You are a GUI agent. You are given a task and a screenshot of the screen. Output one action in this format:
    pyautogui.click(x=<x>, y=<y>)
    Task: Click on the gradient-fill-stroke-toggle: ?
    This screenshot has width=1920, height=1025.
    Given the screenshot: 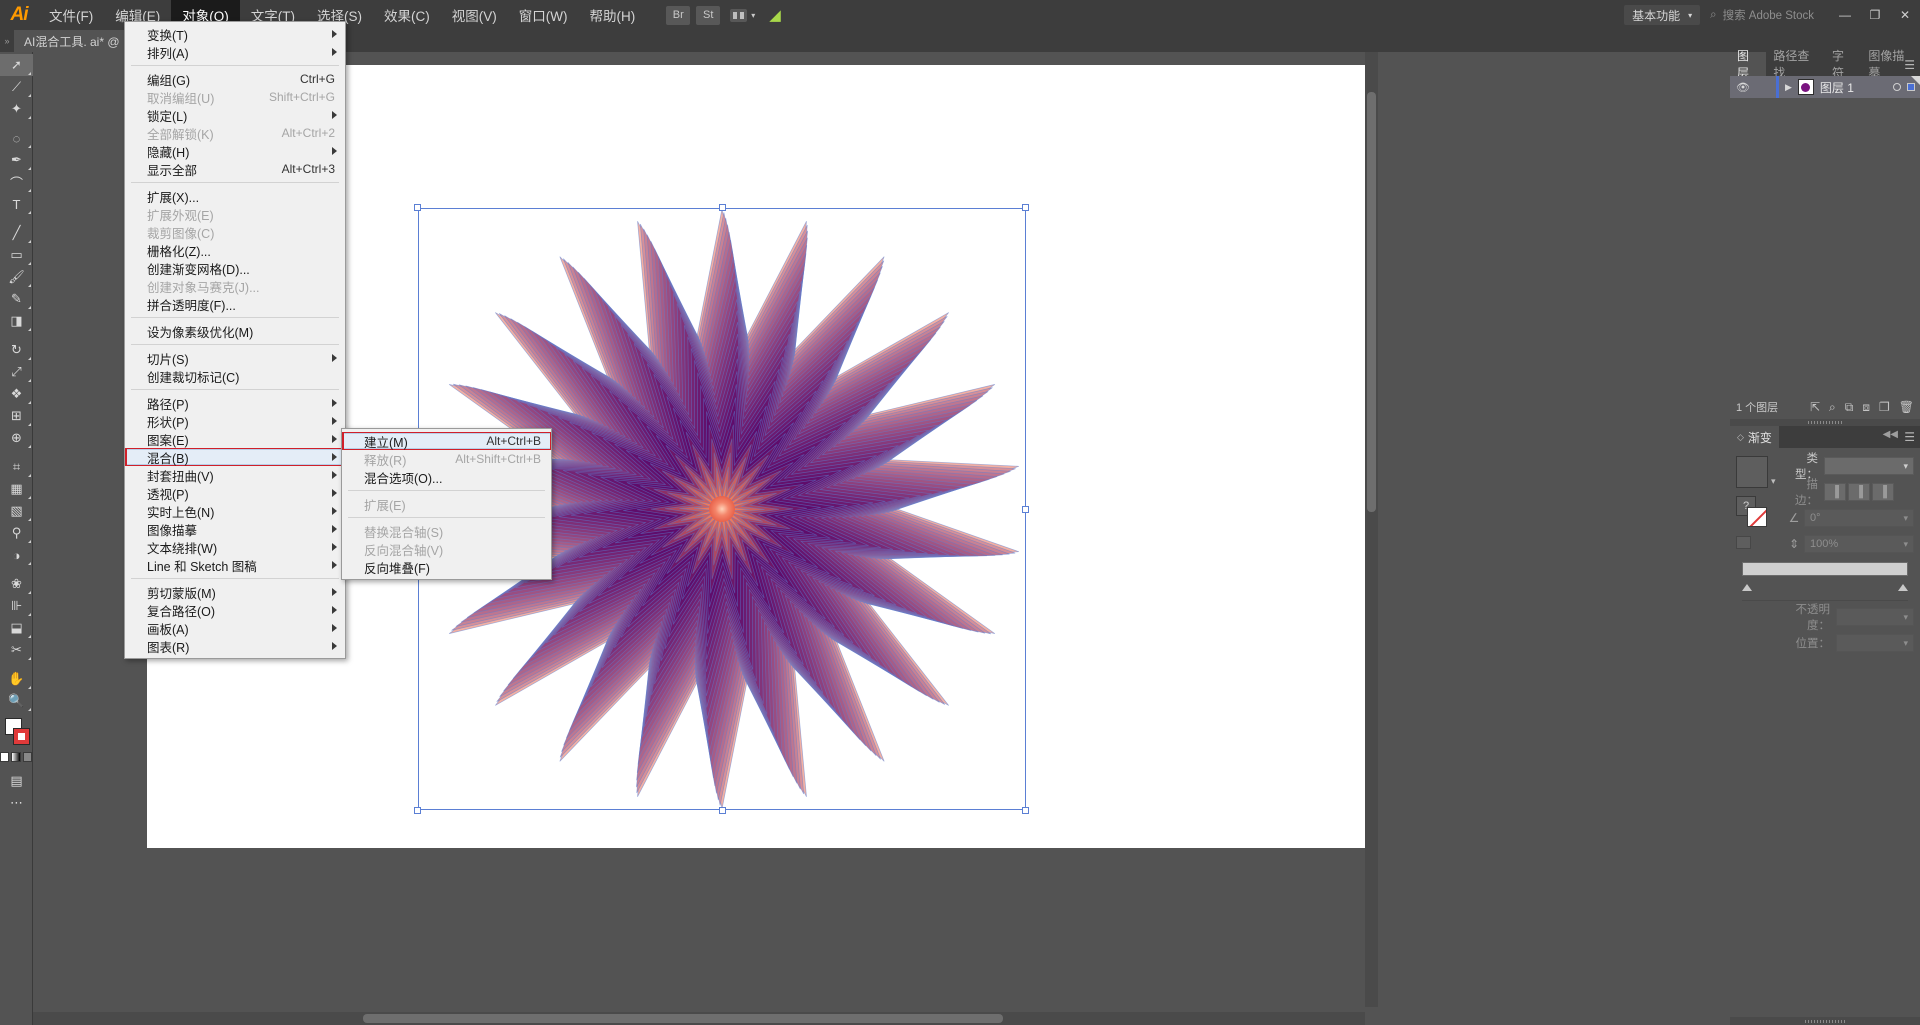 What is the action you would take?
    pyautogui.click(x=1753, y=512)
    